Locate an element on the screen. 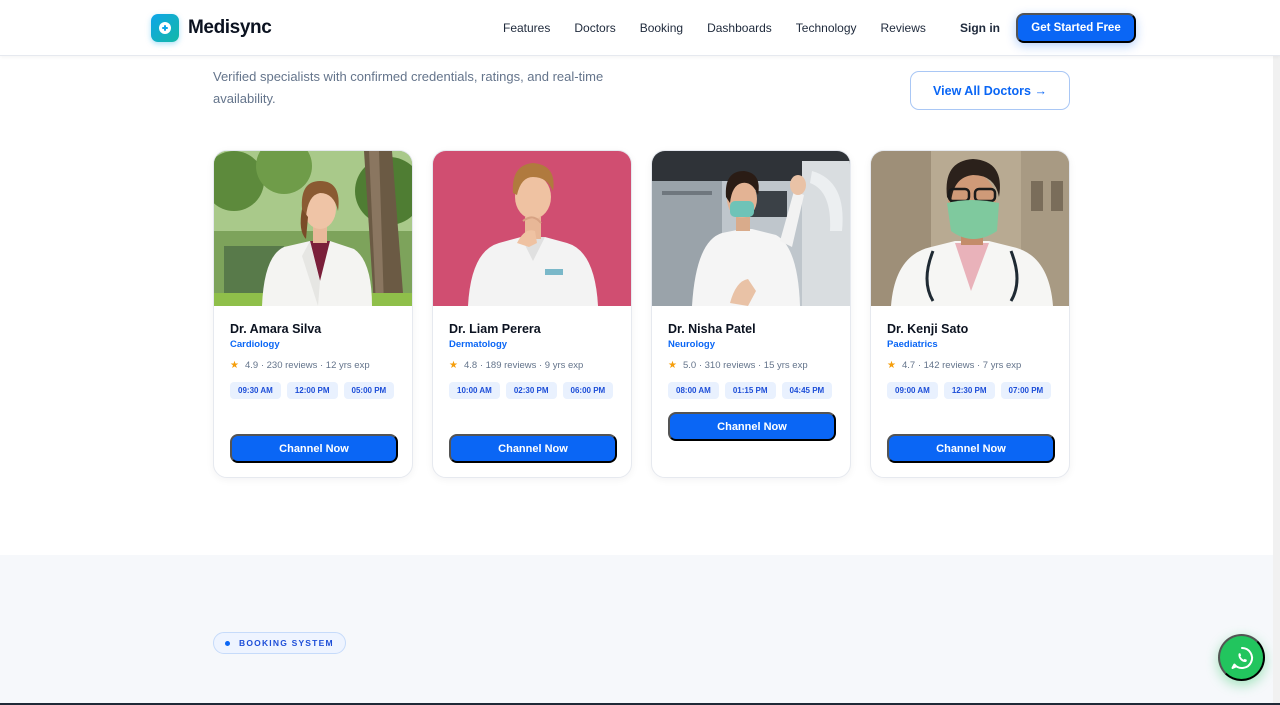 This screenshot has height=705, width=1280. medical-plus-icon is located at coordinates (165, 28).